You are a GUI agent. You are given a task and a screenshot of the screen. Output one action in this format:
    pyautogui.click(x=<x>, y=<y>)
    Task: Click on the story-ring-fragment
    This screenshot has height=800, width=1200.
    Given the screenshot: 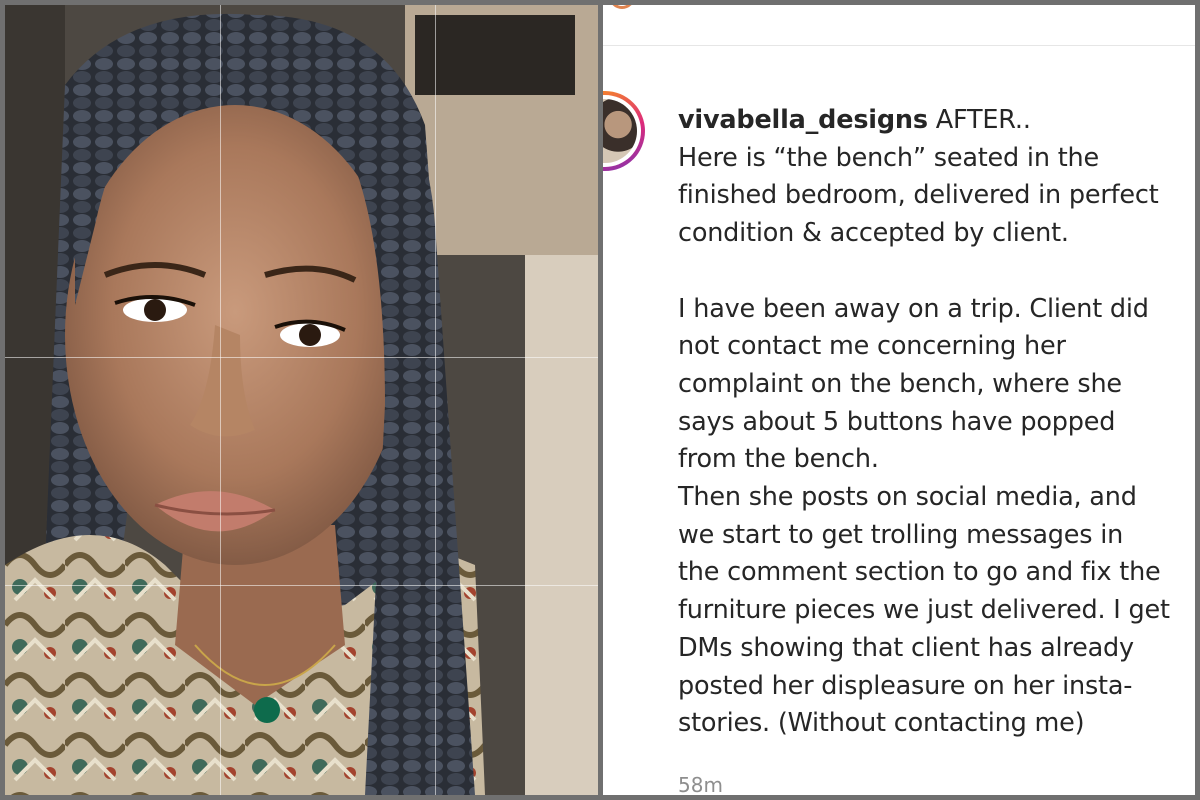 What is the action you would take?
    pyautogui.click(x=622, y=7)
    